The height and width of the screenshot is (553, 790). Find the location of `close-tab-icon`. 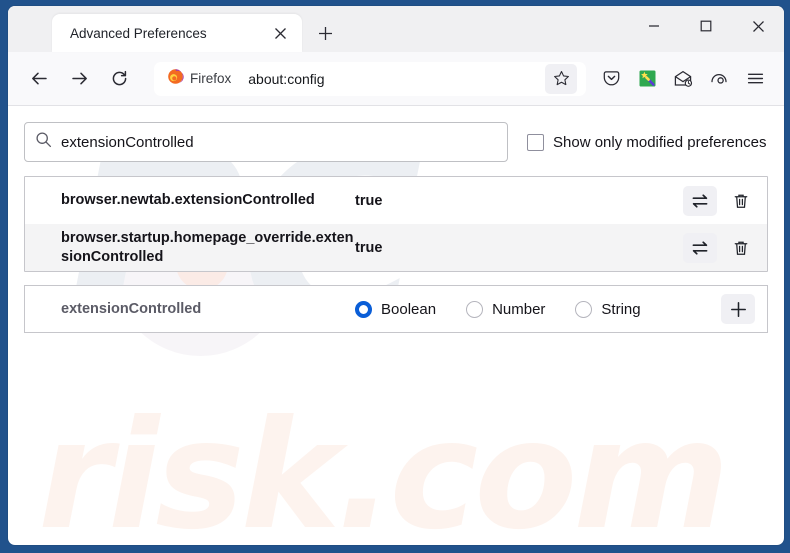

close-tab-icon is located at coordinates (280, 33).